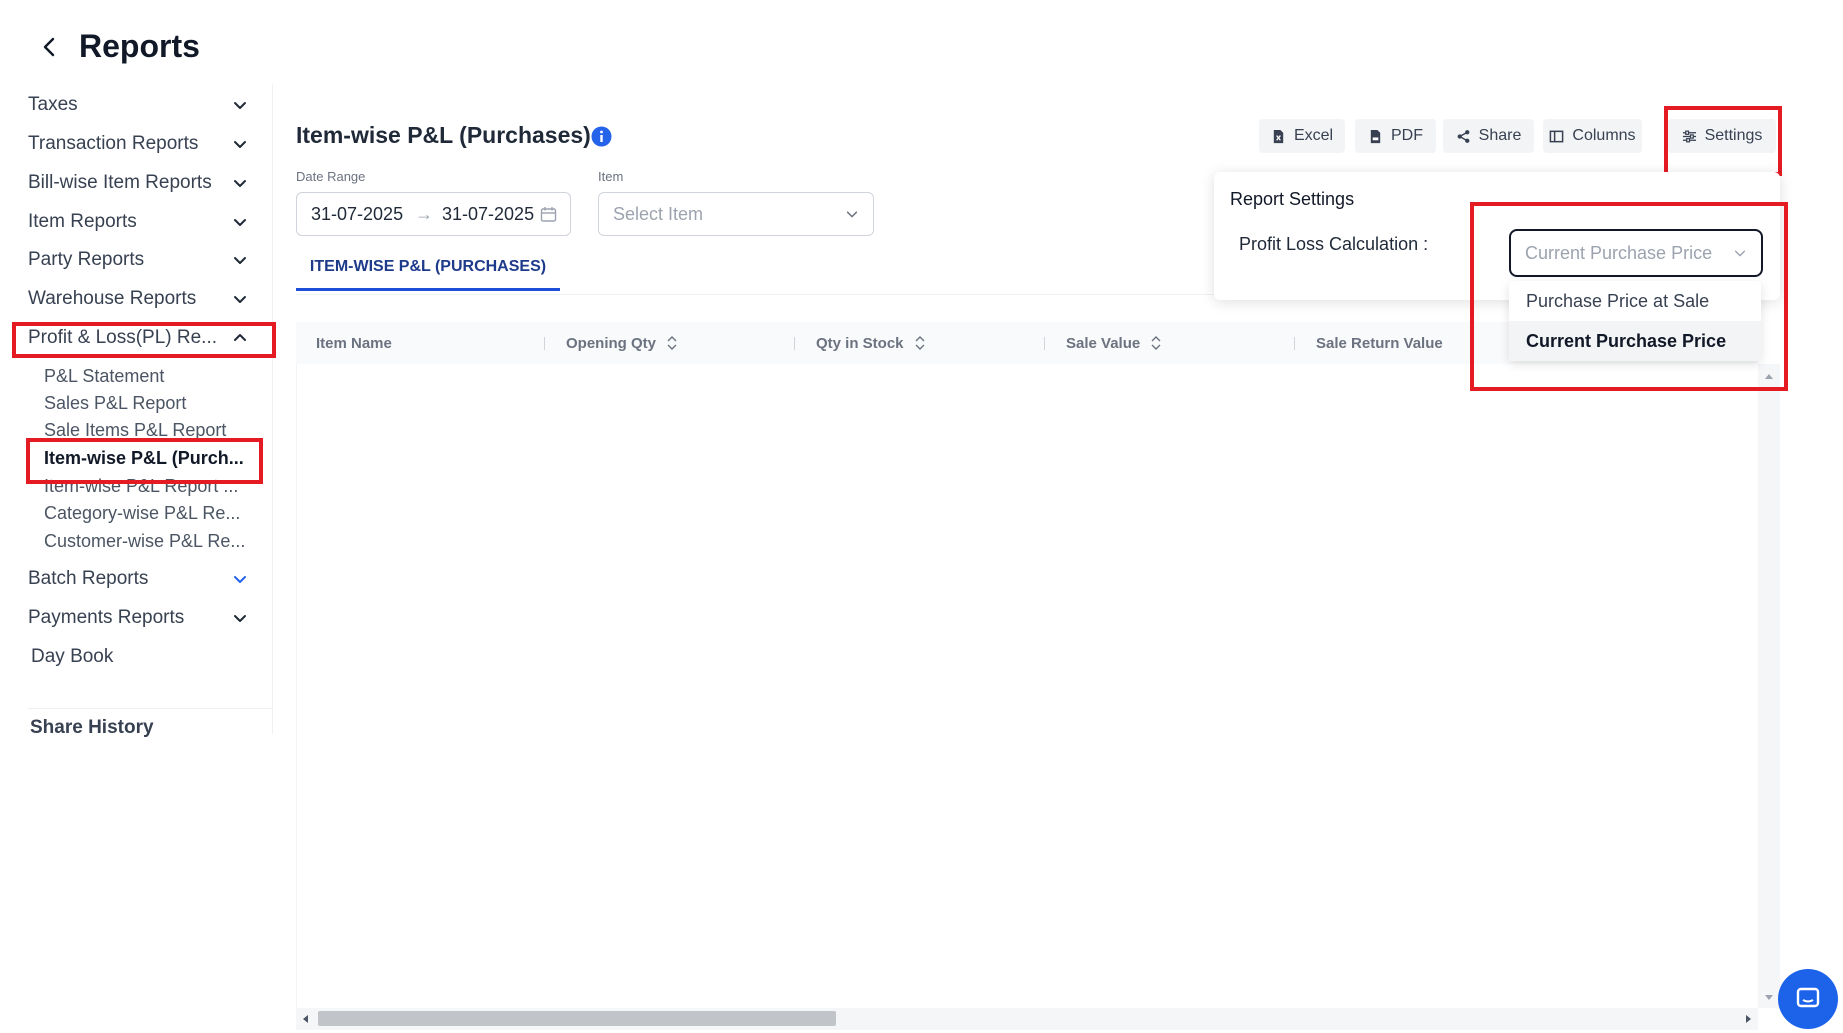 This screenshot has height=1033, width=1843. What do you see at coordinates (1769, 376) in the screenshot?
I see `scroll-up-arrow-icon` at bounding box center [1769, 376].